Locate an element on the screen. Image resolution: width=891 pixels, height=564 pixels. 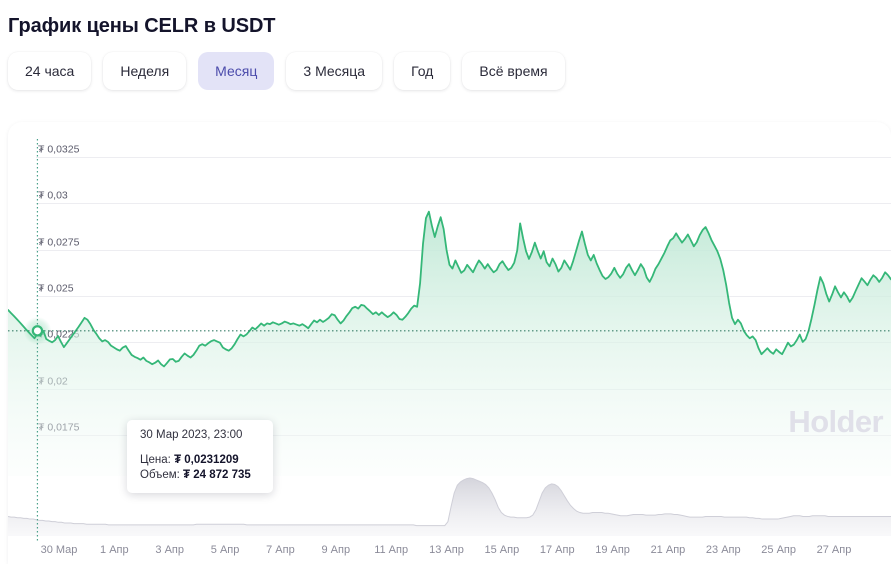
highlight-point-marker is located at coordinates (37, 331).